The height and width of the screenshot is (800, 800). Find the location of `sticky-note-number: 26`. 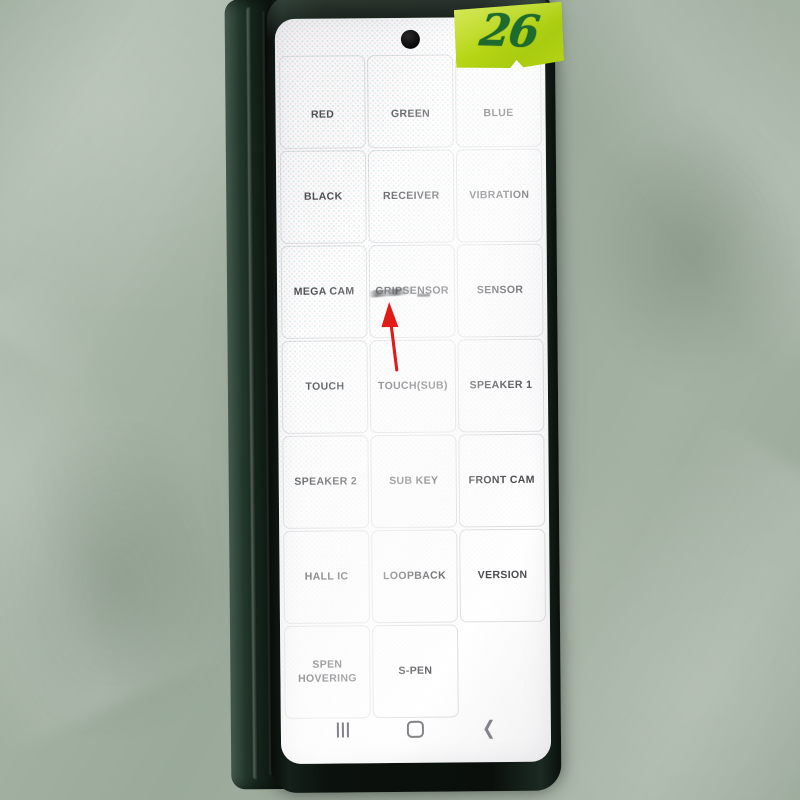

sticky-note-number: 26 is located at coordinates (508, 31).